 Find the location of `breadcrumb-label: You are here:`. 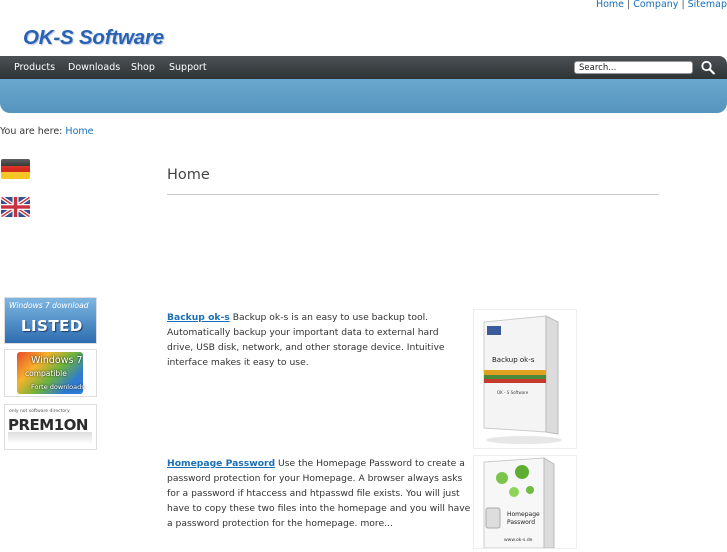

breadcrumb-label: You are here: is located at coordinates (31, 131).